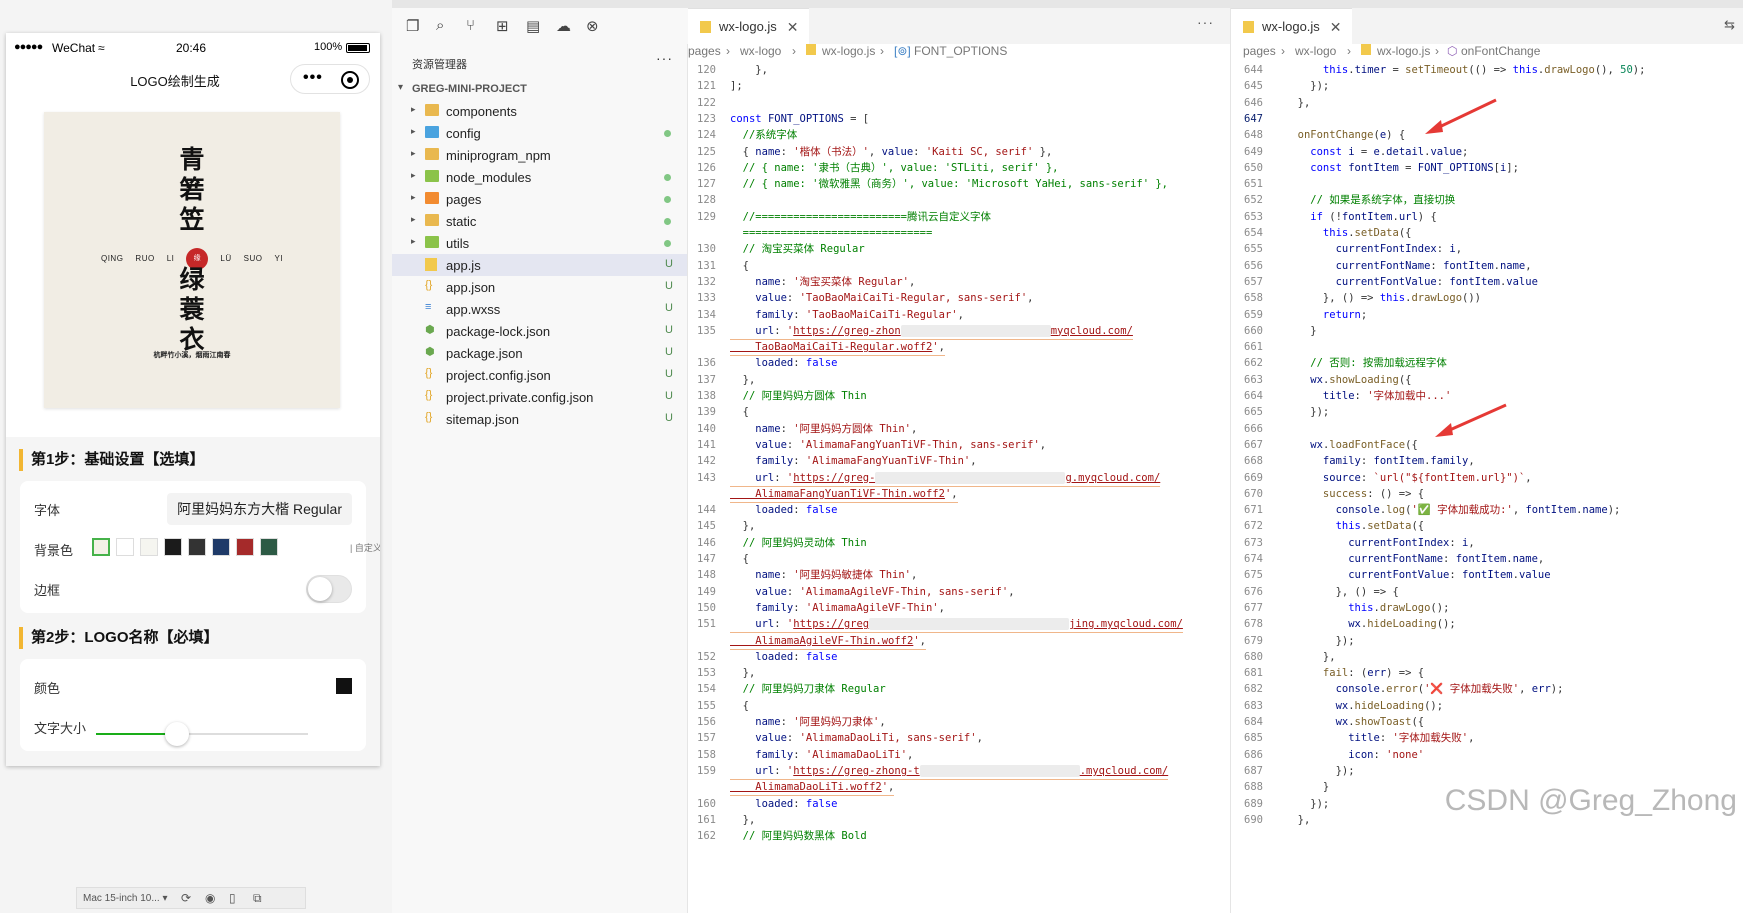  I want to click on capsule-menu: •••, so click(330, 79).